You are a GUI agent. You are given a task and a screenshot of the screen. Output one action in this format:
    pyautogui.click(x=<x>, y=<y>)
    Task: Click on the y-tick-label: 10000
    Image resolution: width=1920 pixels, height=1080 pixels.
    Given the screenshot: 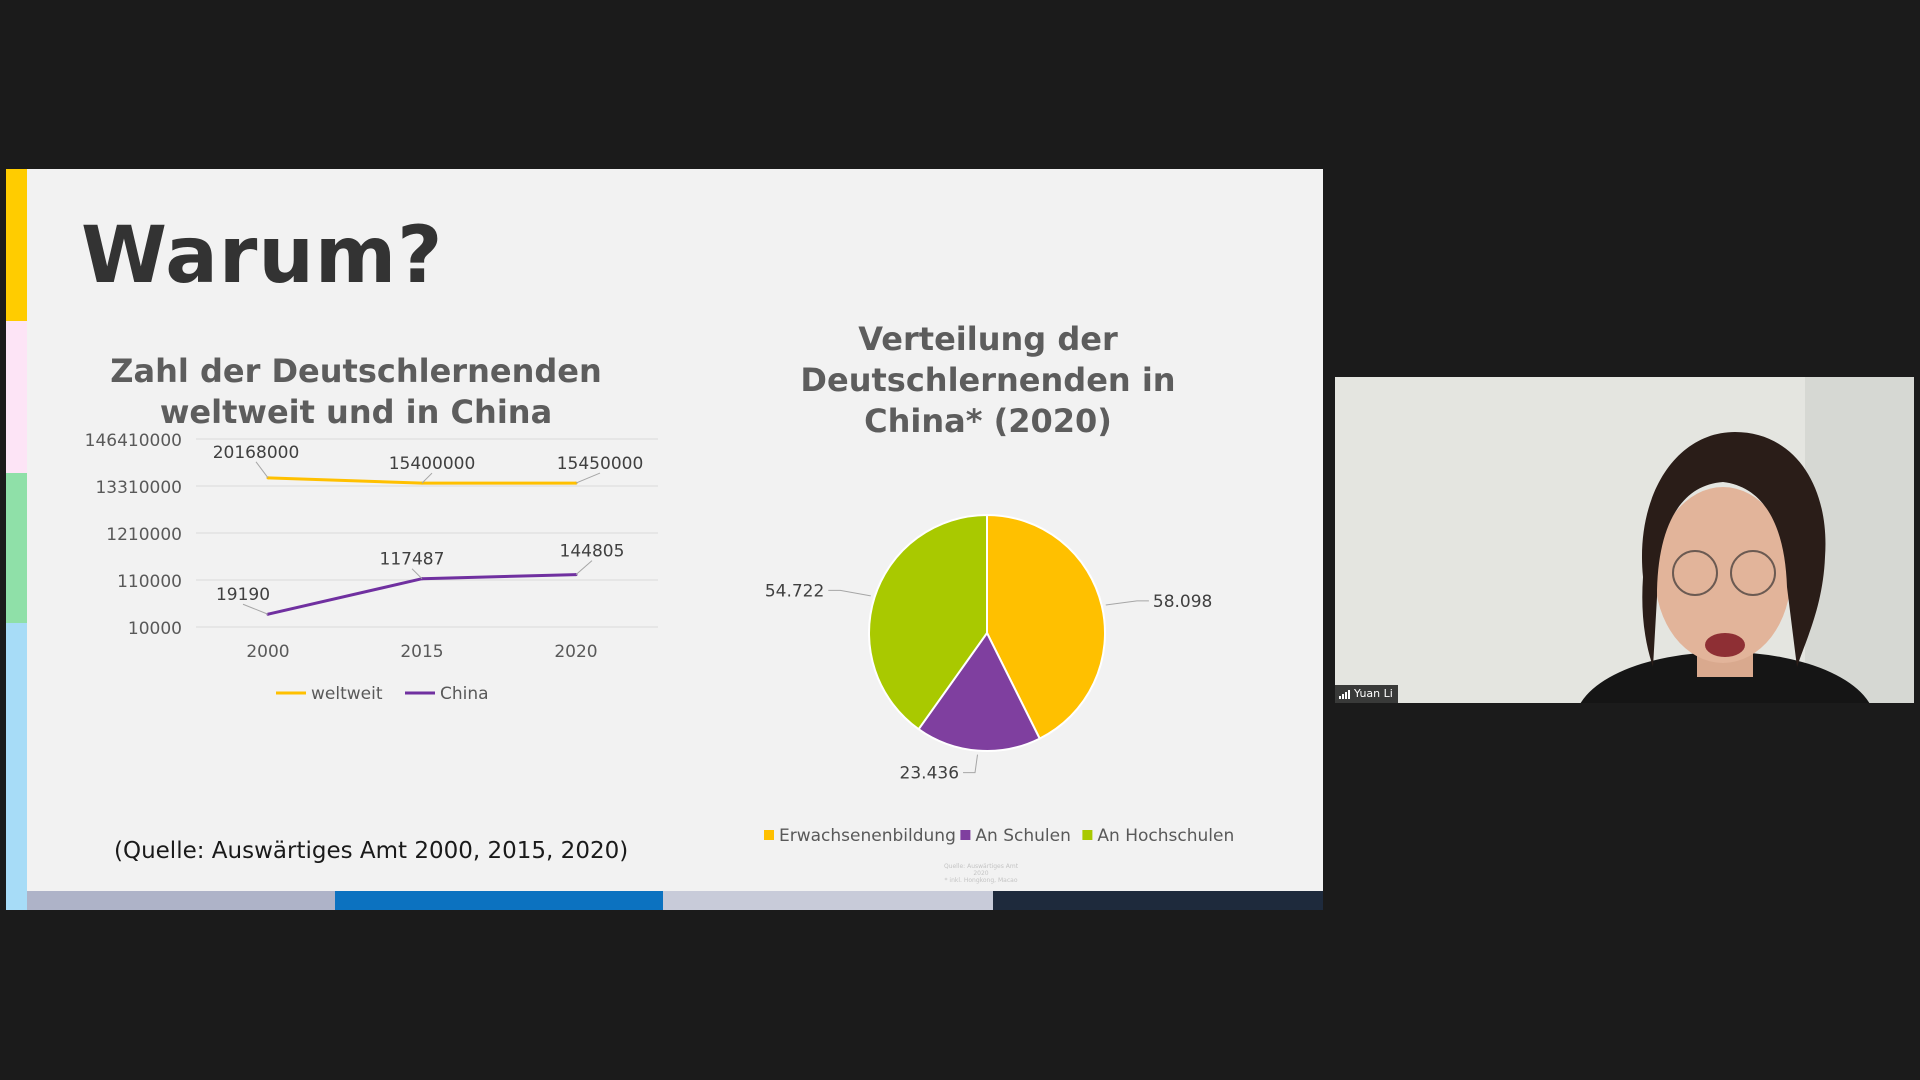 What is the action you would take?
    pyautogui.click(x=155, y=629)
    